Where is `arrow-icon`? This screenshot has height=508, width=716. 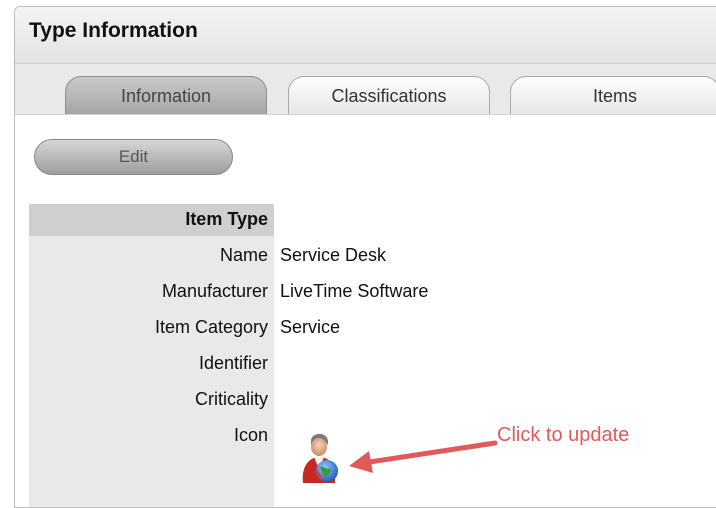
arrow-icon is located at coordinates (423, 456).